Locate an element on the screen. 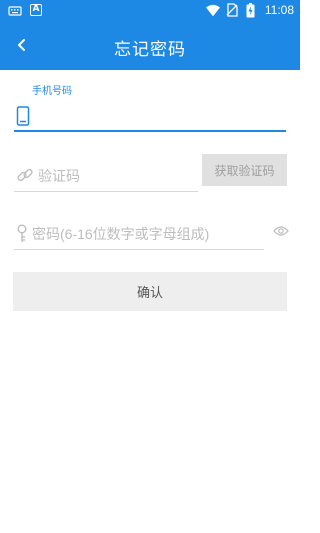  keyboard-icon is located at coordinates (15, 11).